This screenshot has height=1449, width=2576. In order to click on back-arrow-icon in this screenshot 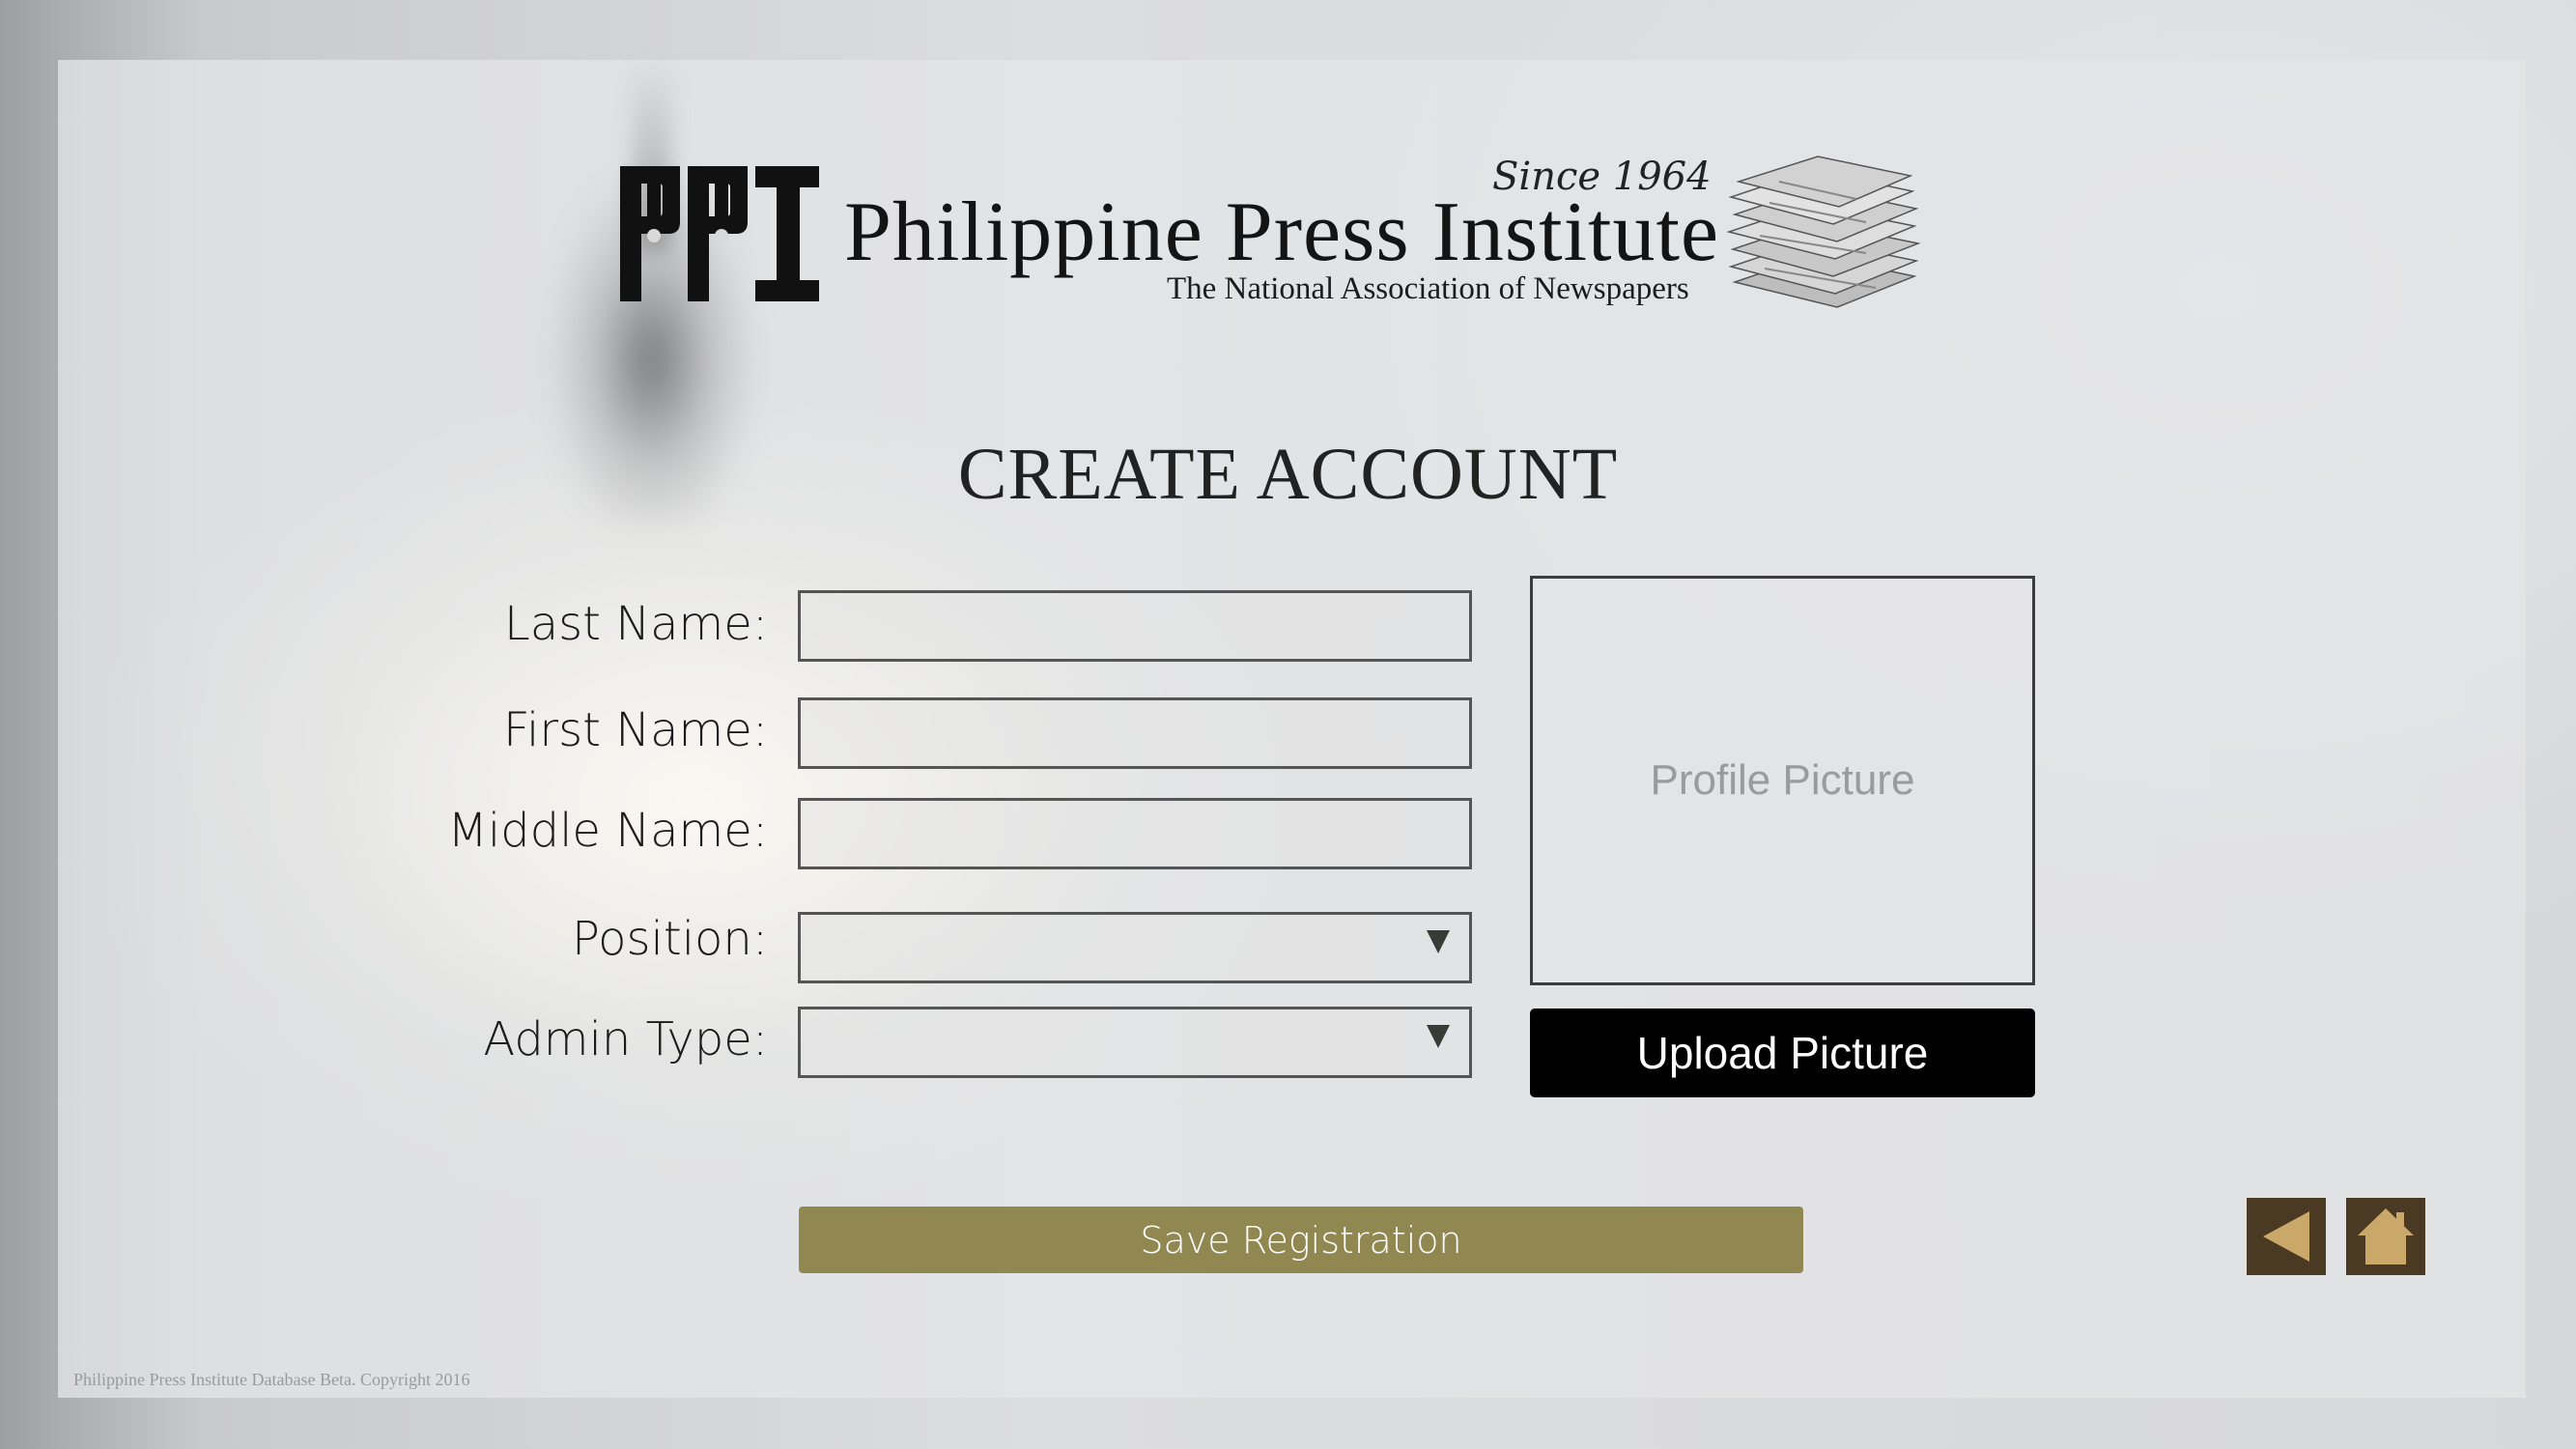, I will do `click(2286, 1236)`.